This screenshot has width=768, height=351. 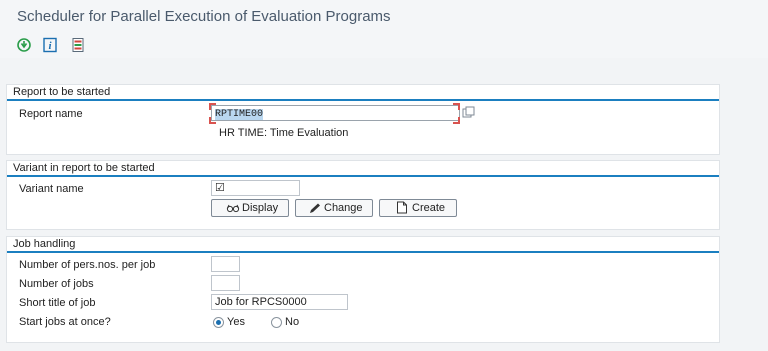 I want to click on num-jobs-field, so click(x=225, y=283).